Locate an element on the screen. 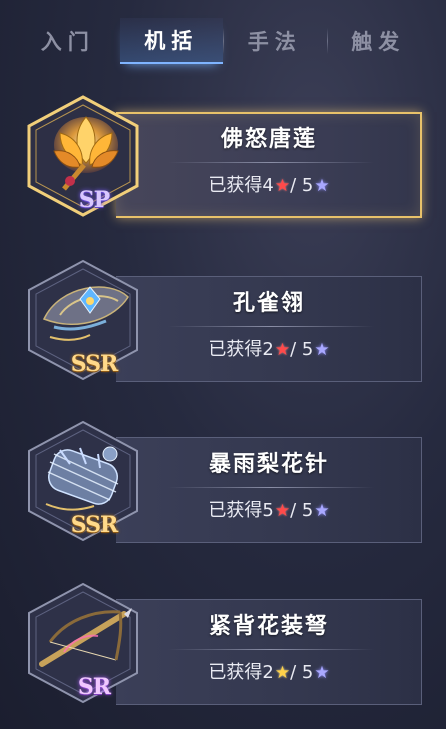 Image resolution: width=446 pixels, height=729 pixels. weapon-name: 佛怒唐莲 is located at coordinates (268, 139).